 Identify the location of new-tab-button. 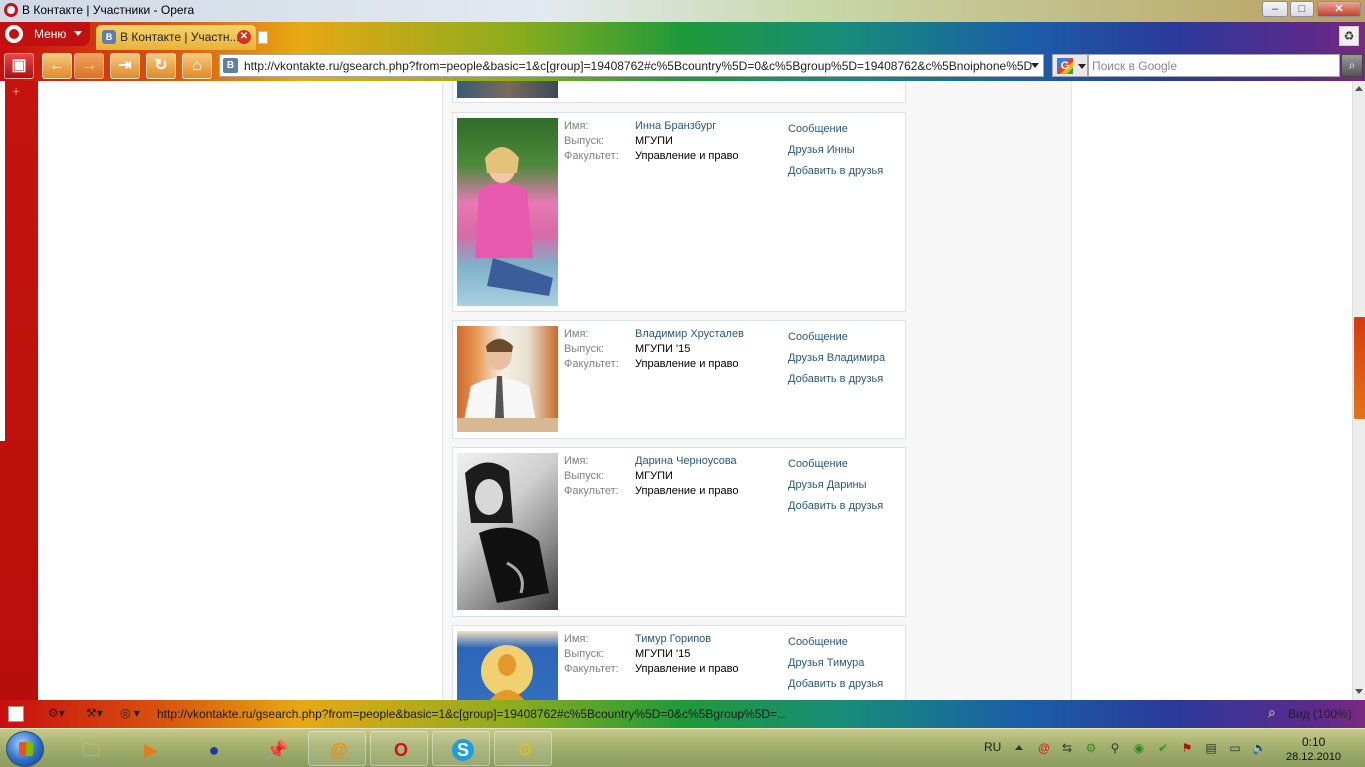
(263, 37).